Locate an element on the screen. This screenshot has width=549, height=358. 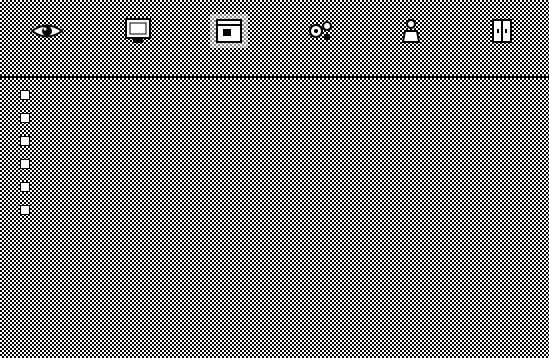
gears-icon is located at coordinates (320, 31).